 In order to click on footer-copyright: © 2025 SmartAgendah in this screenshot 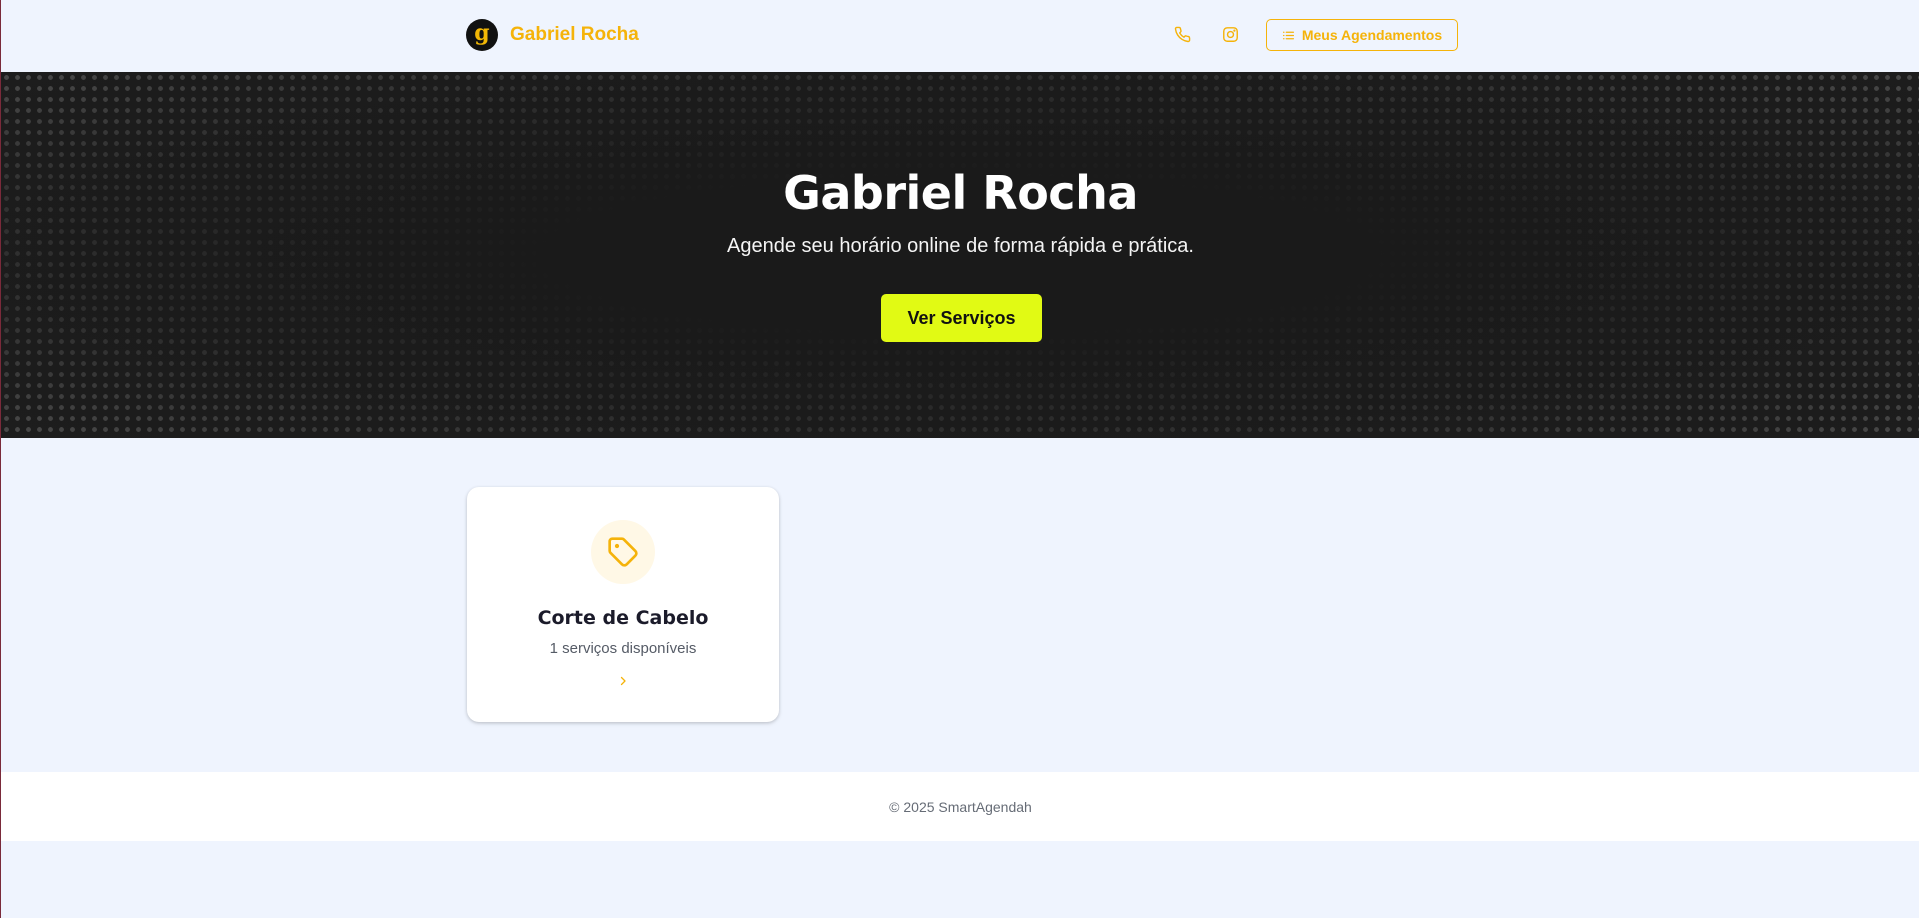, I will do `click(960, 806)`.